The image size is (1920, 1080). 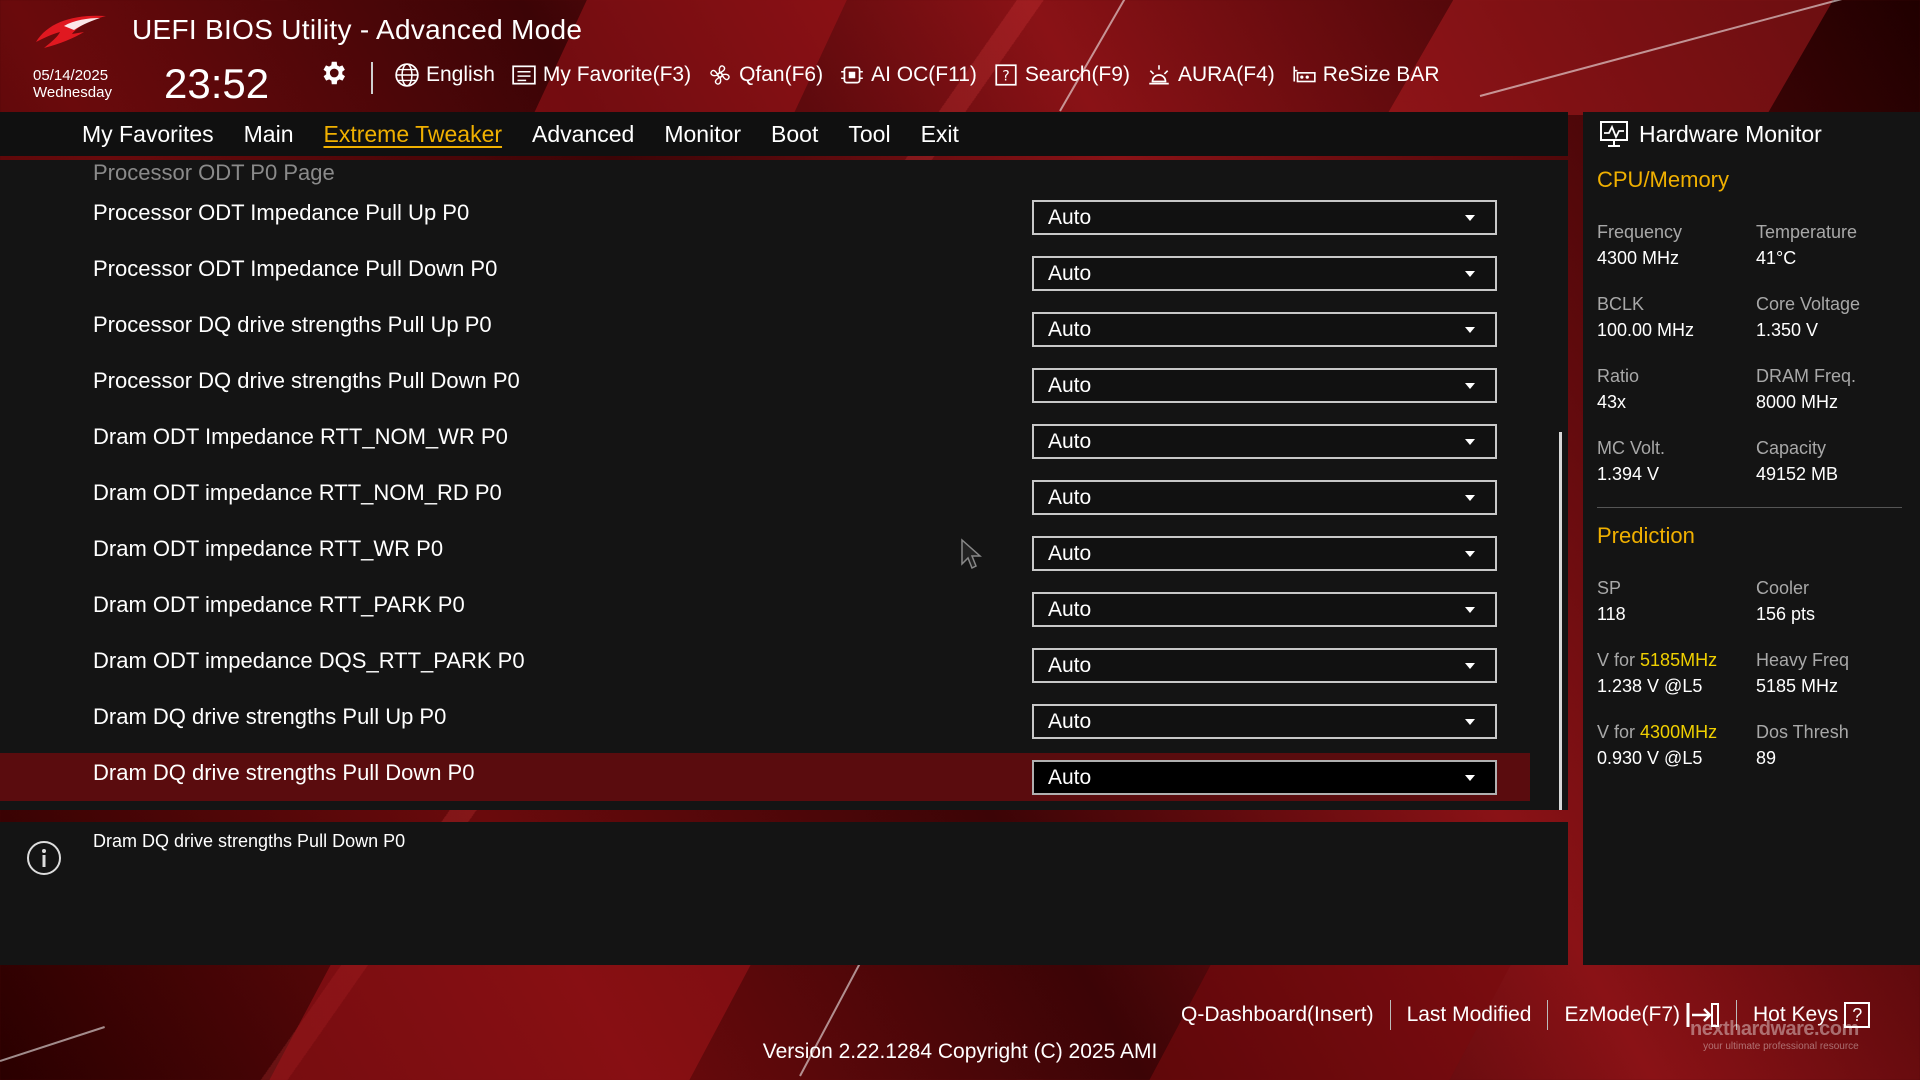 What do you see at coordinates (1674, 317) in the screenshot?
I see `bclk-stat: BCLK 100.00 MHz` at bounding box center [1674, 317].